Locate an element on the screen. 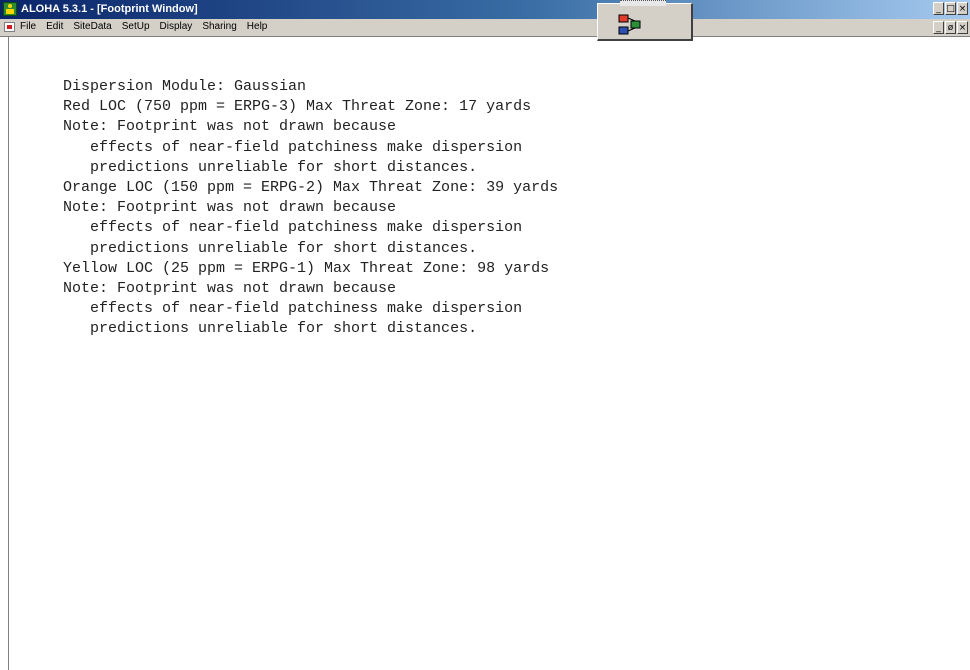  green-module-block is located at coordinates (635, 24).